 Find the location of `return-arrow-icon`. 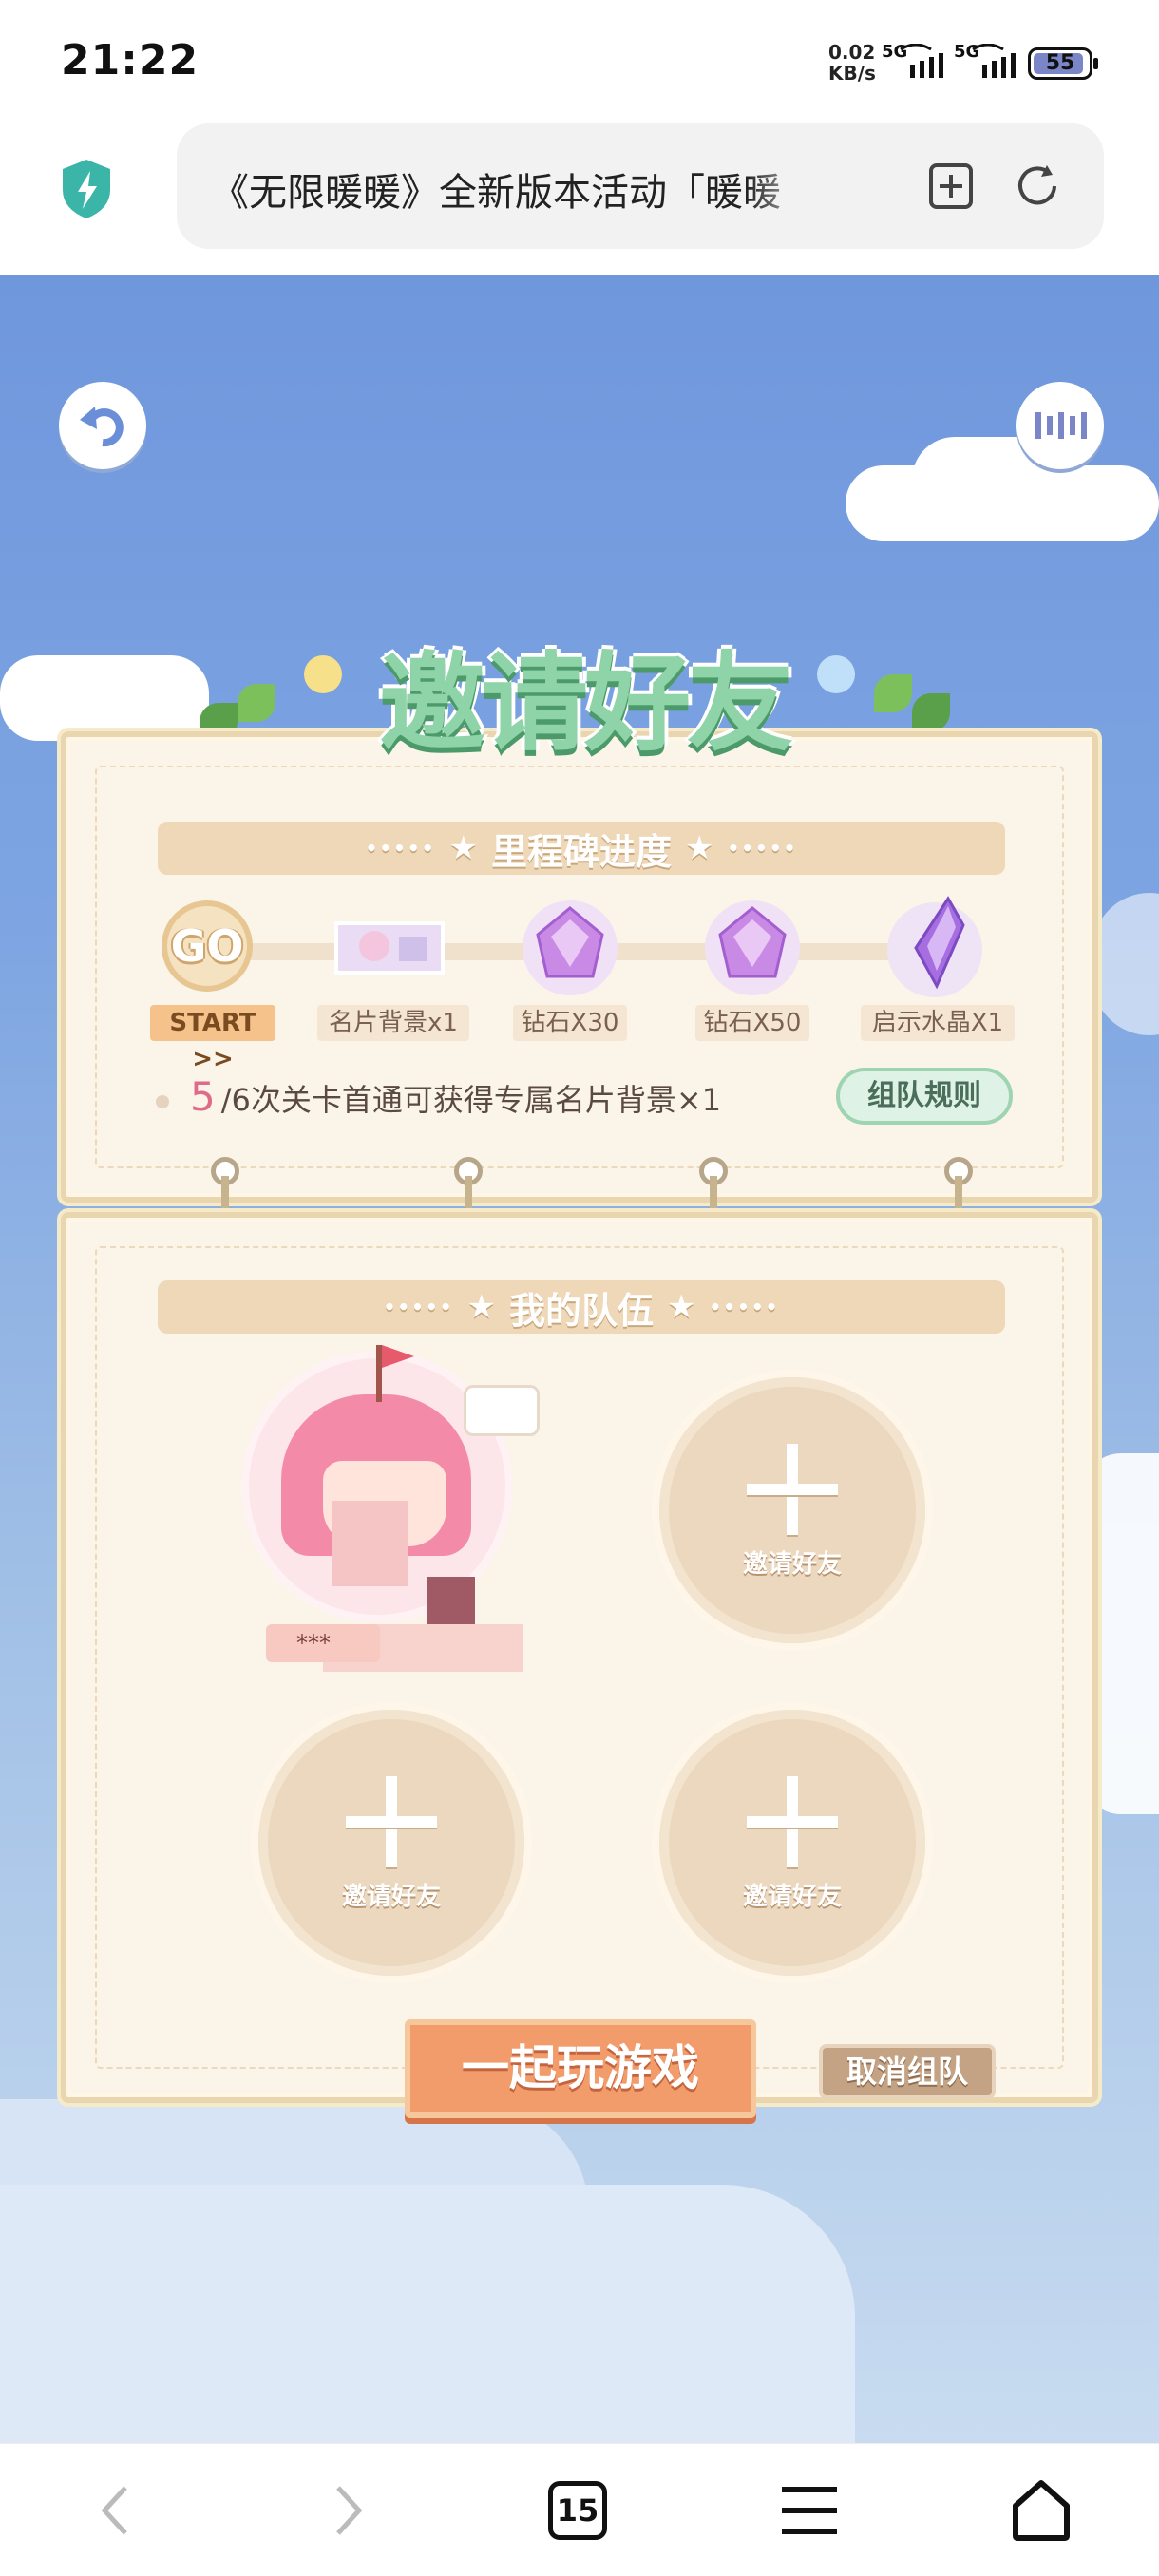

return-arrow-icon is located at coordinates (102, 427).